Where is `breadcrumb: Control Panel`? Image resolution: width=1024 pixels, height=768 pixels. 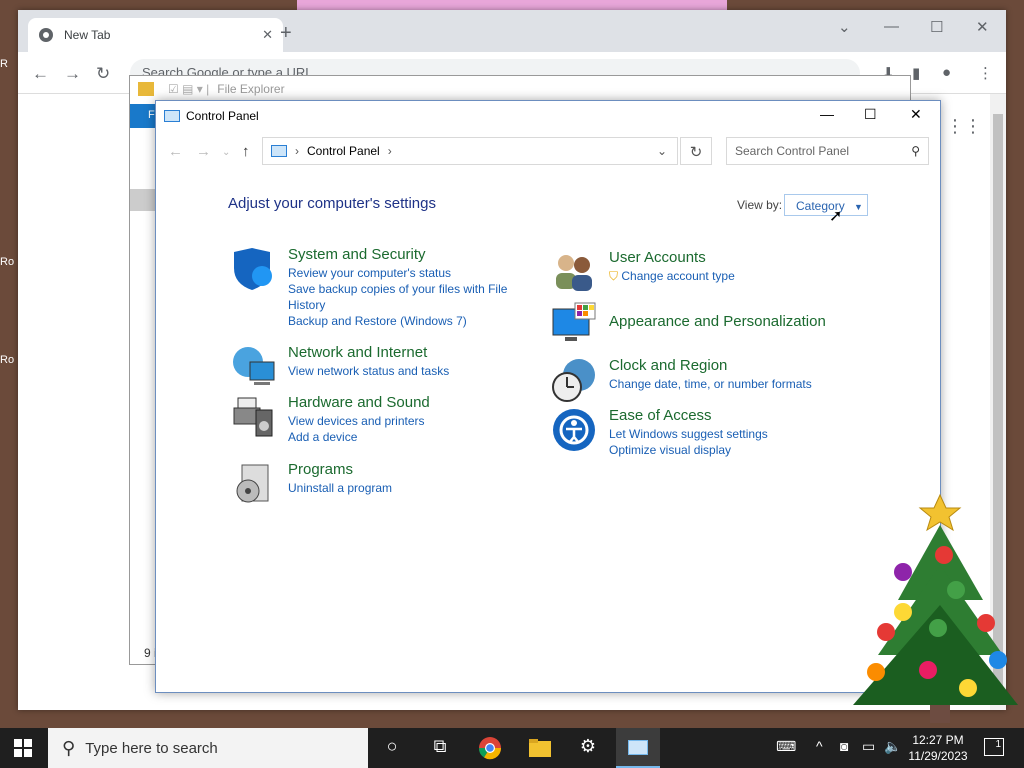 breadcrumb: Control Panel is located at coordinates (343, 151).